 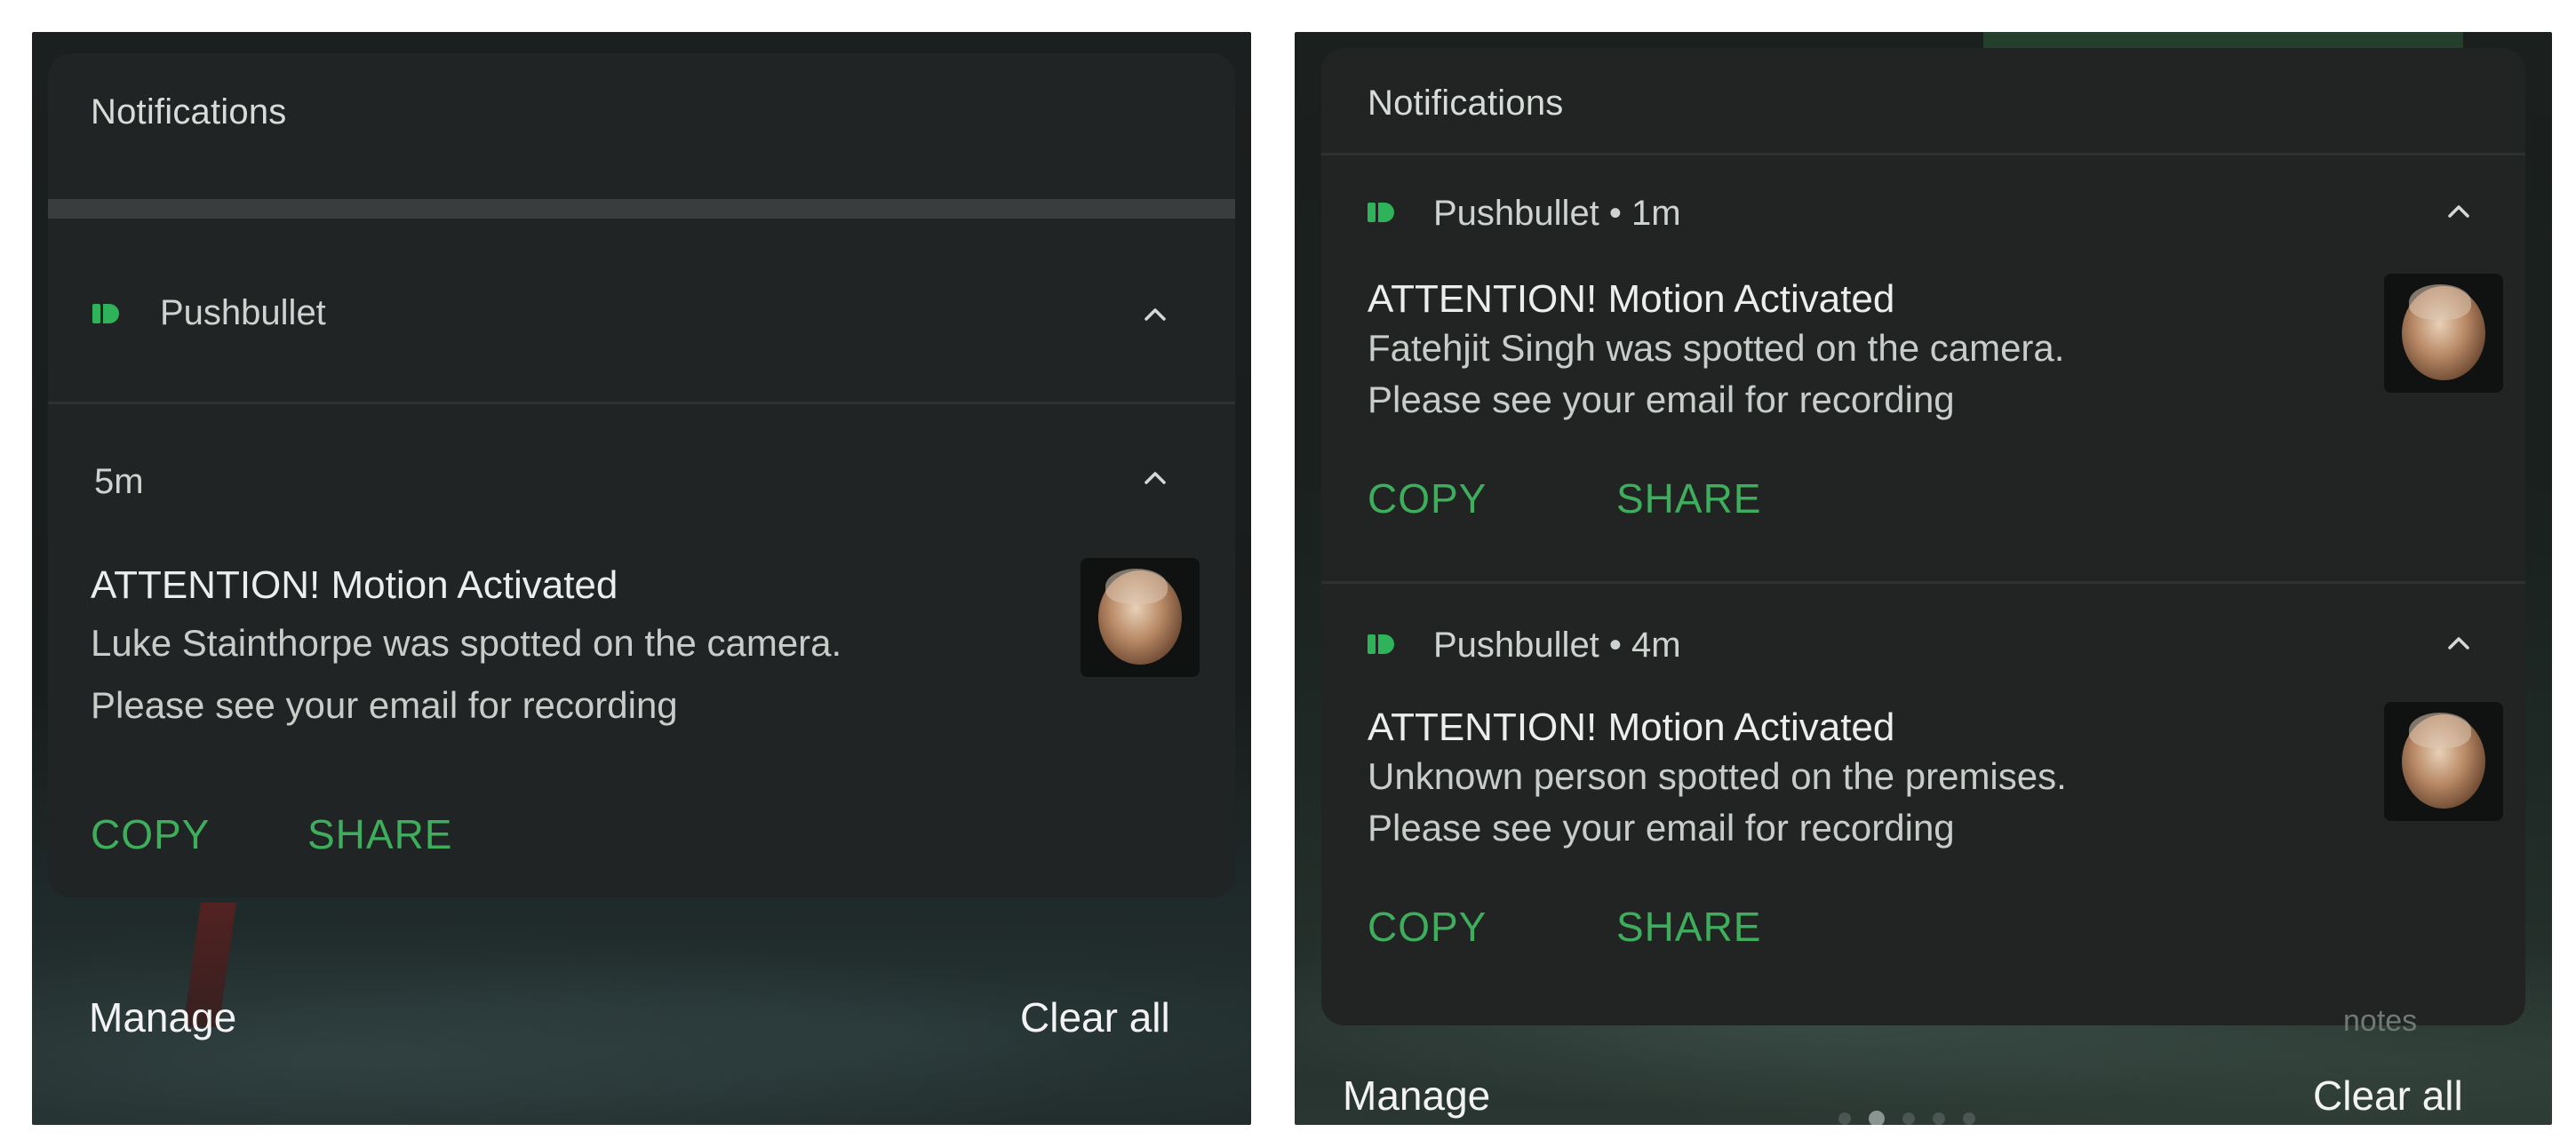 What do you see at coordinates (1557, 214) in the screenshot?
I see `app-name-and-time: Pushbullet • 1m` at bounding box center [1557, 214].